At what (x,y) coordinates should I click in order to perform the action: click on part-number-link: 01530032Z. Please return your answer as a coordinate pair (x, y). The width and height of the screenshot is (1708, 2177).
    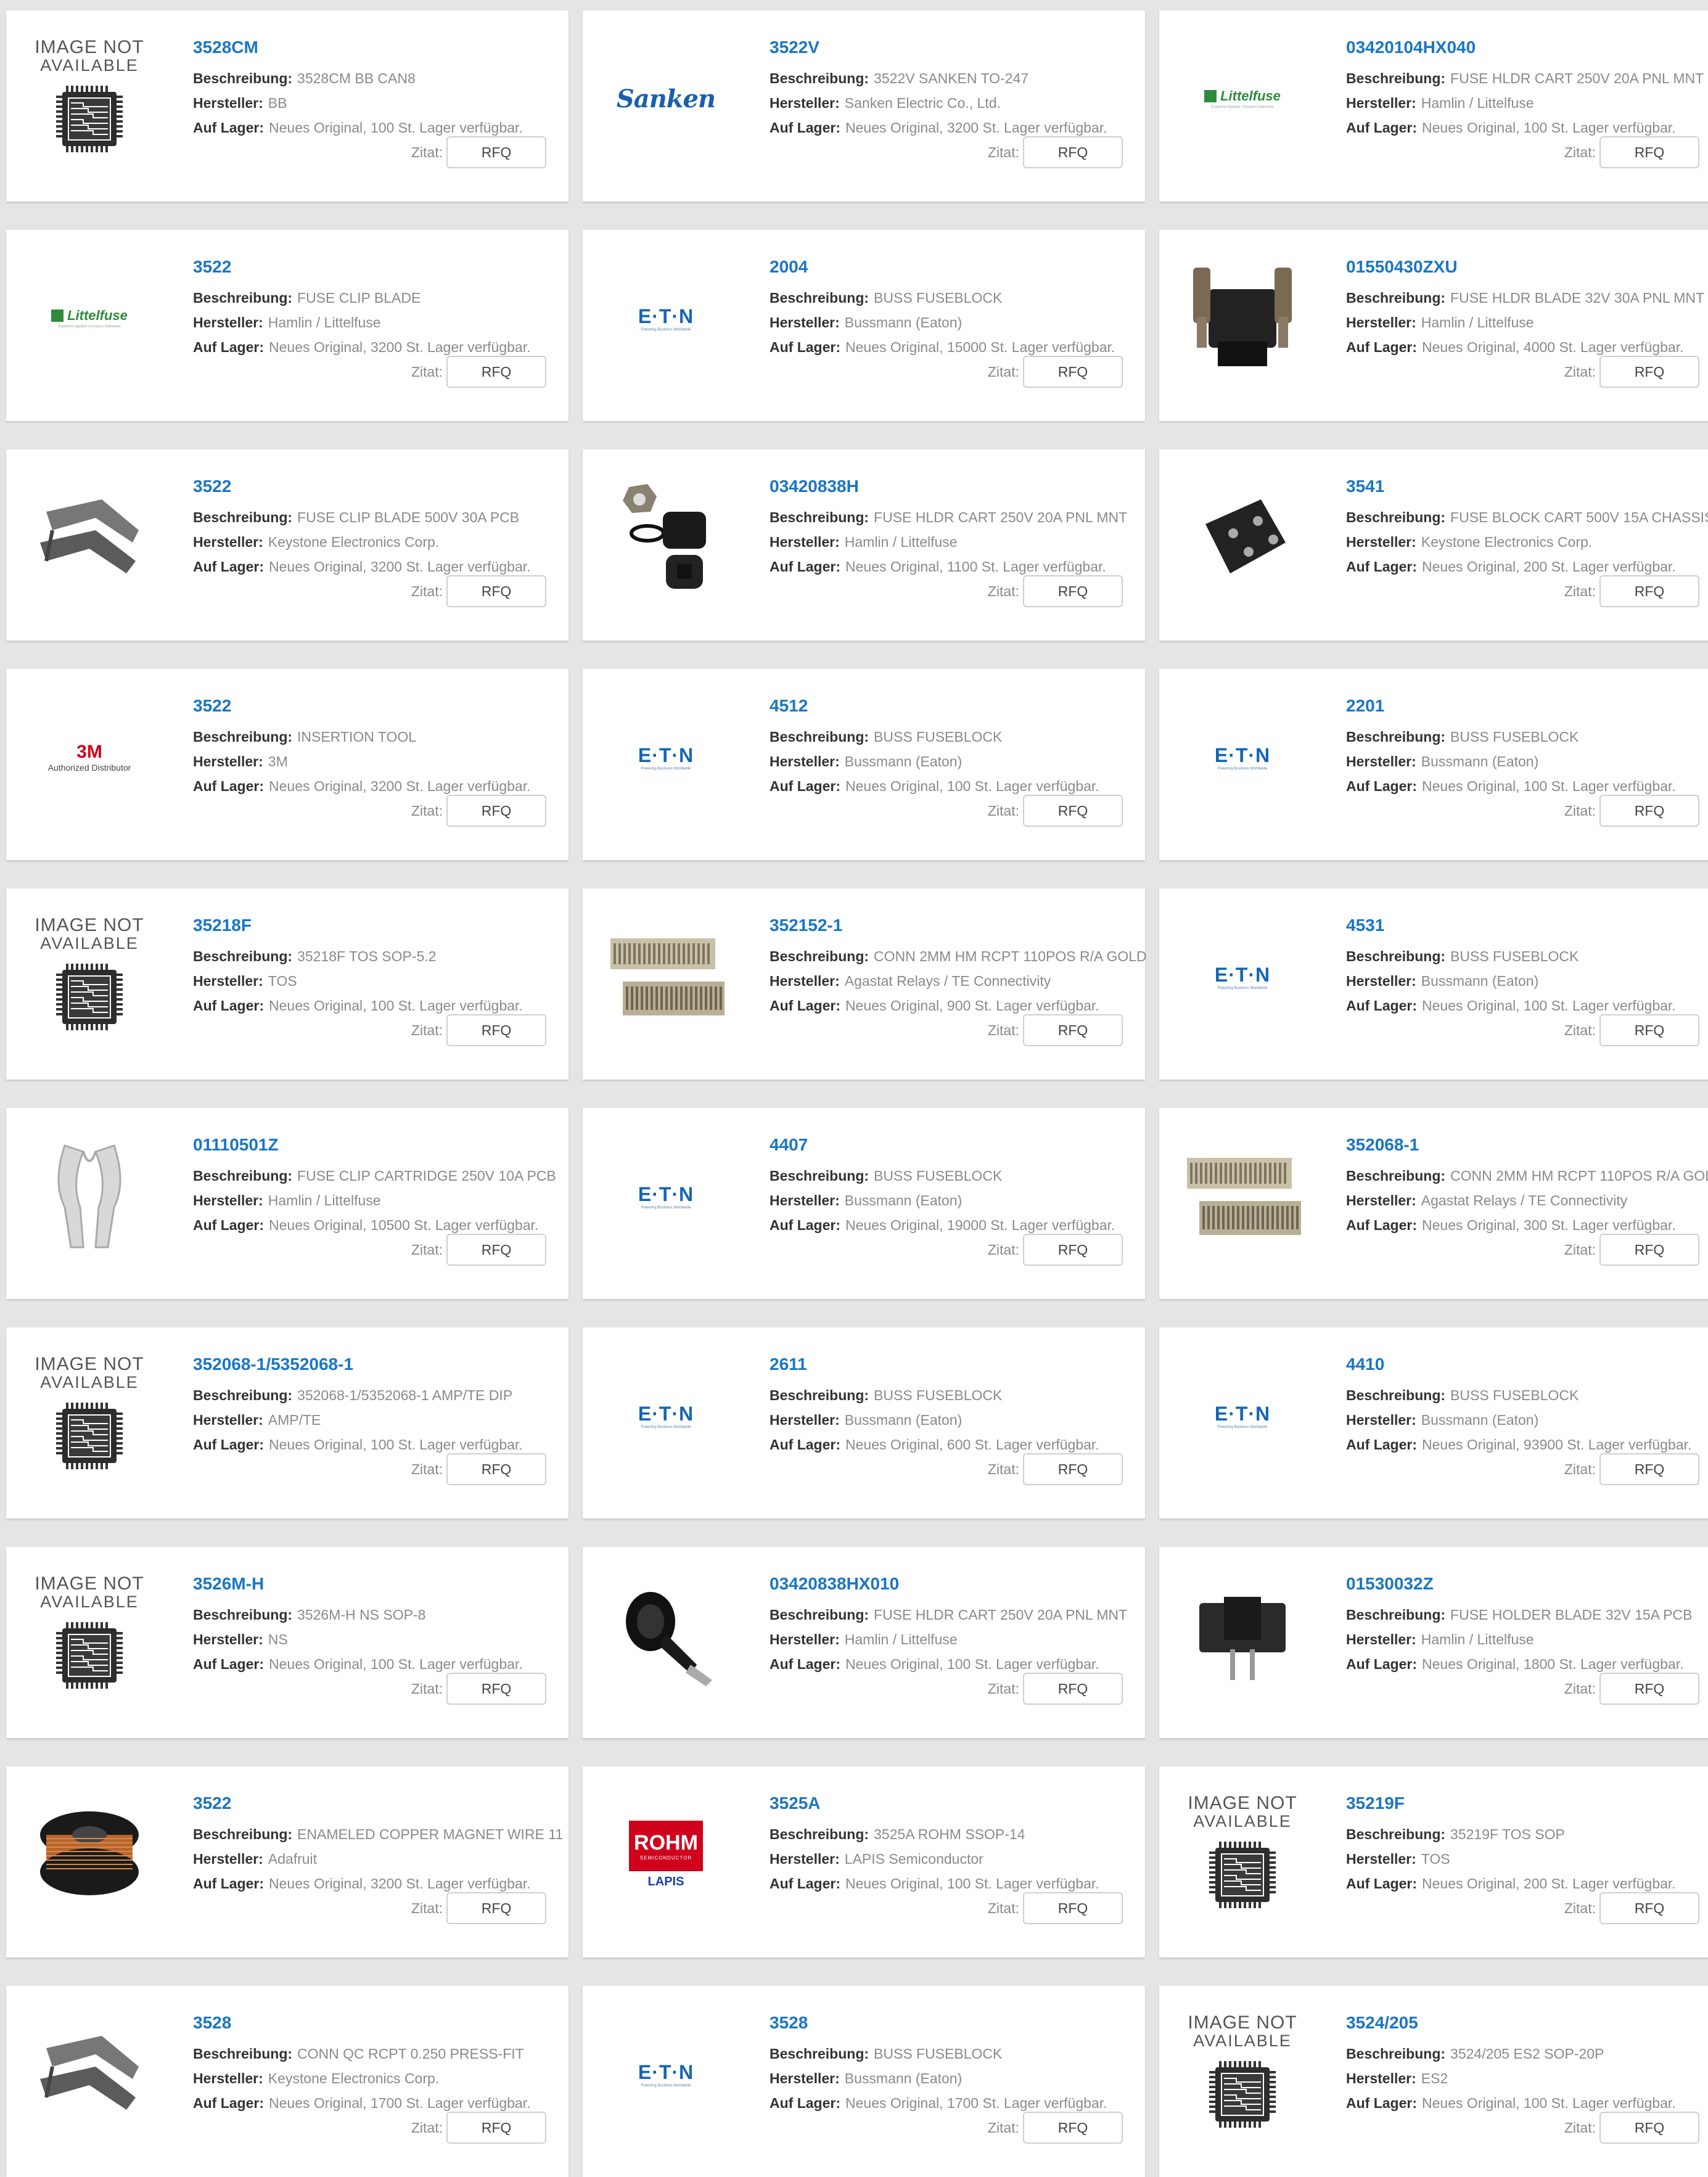
    Looking at the image, I should click on (1390, 1584).